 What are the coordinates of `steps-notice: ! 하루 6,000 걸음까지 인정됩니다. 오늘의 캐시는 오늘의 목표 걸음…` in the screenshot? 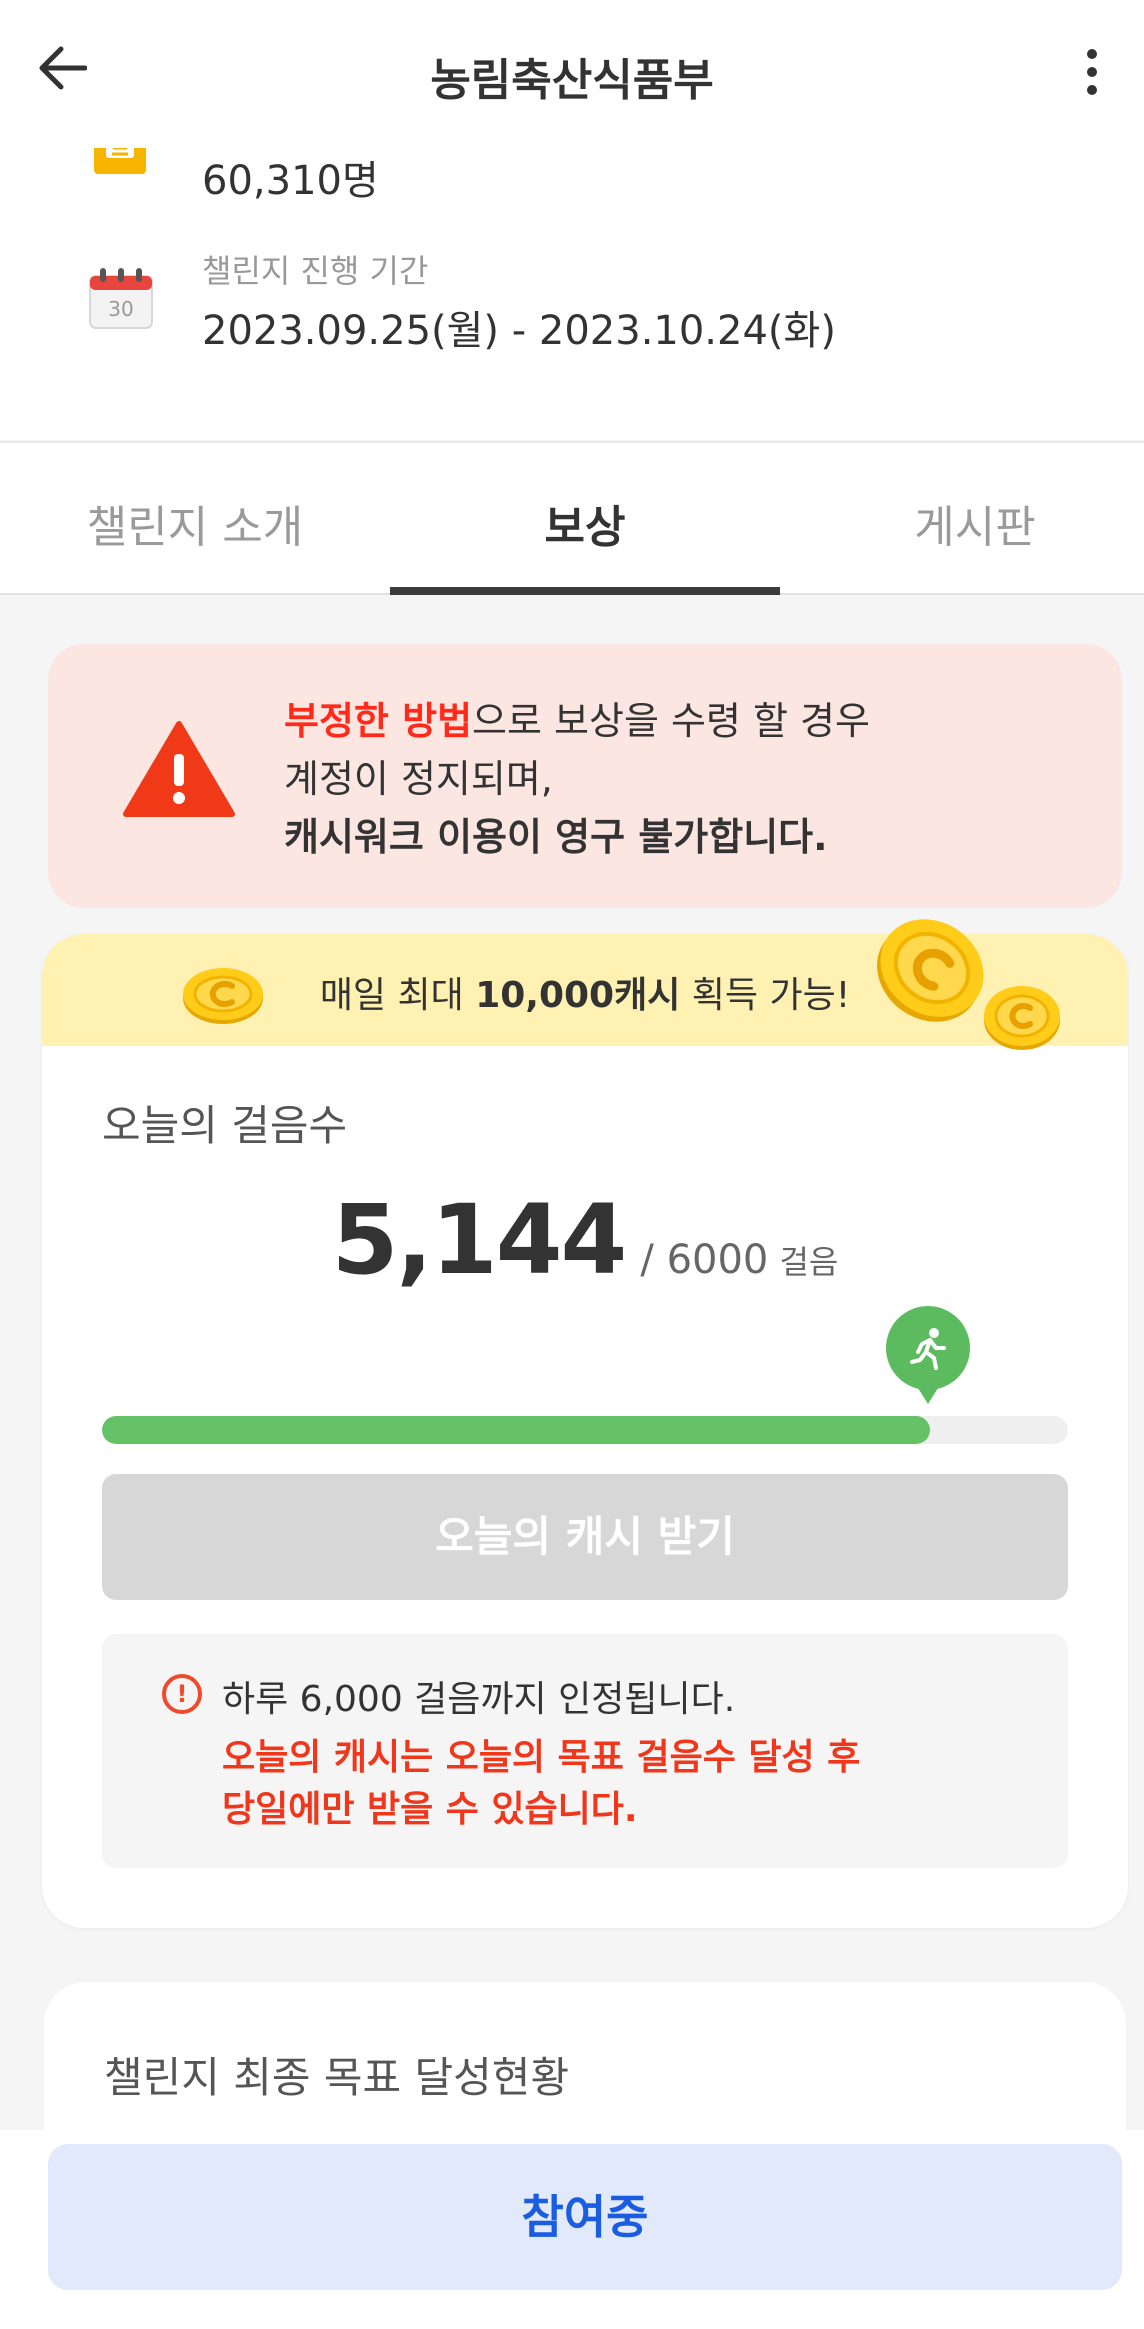 It's located at (585, 1751).